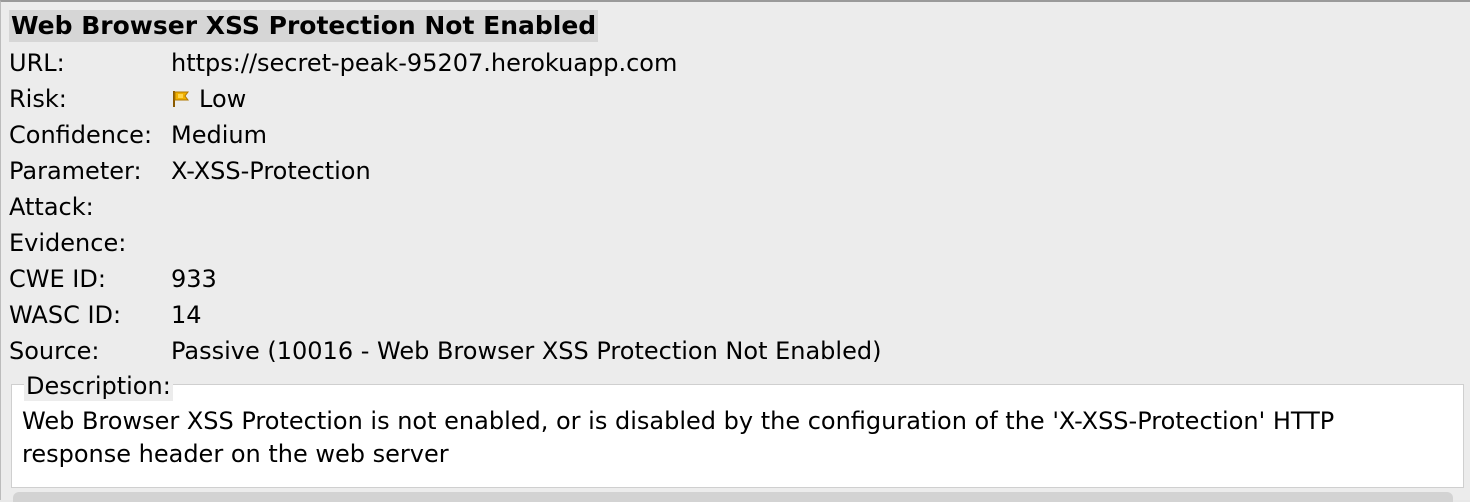  What do you see at coordinates (304, 26) in the screenshot?
I see `alert-title: Web Browser XSS Protection Not Enabled` at bounding box center [304, 26].